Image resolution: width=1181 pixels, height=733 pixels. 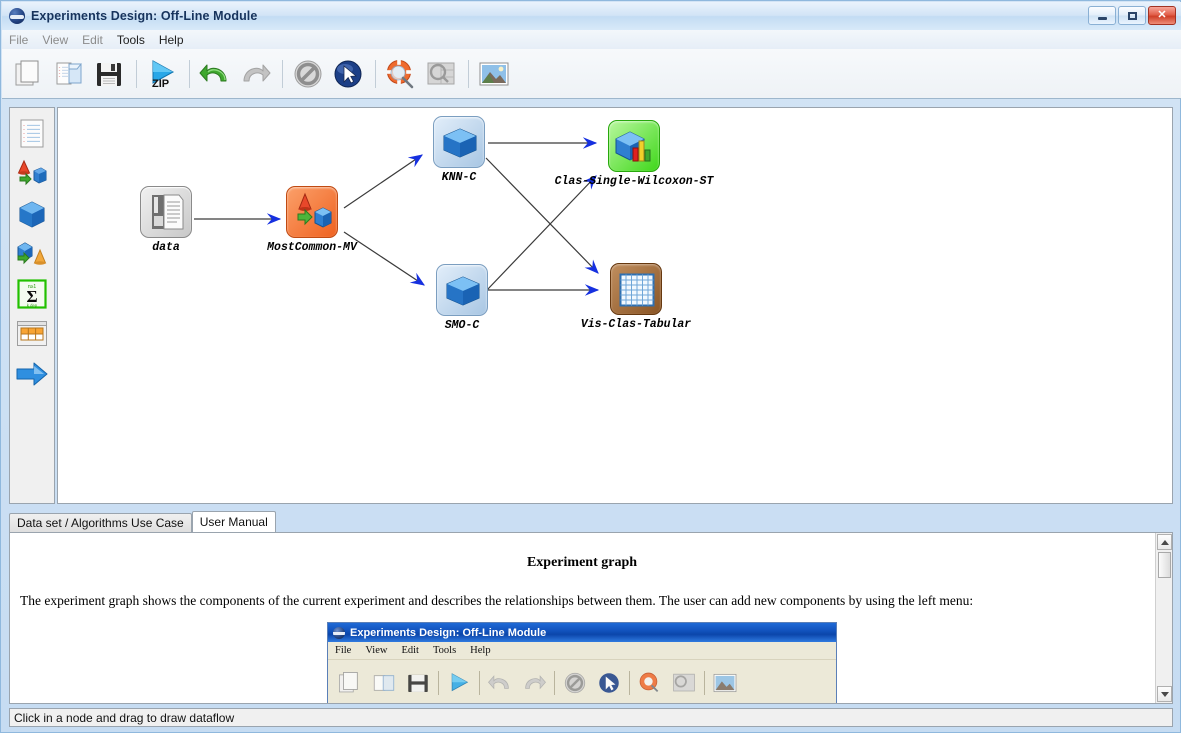 I want to click on graph-node-data: data, so click(x=166, y=220).